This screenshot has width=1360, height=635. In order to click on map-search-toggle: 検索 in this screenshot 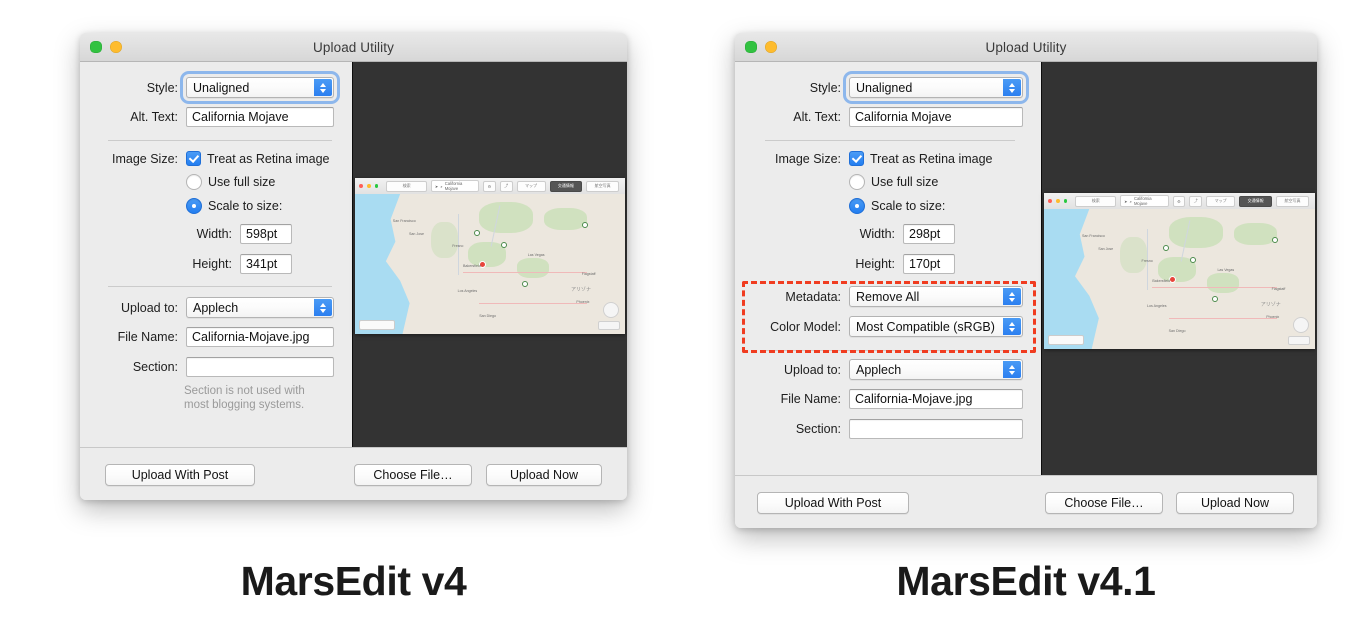, I will do `click(1096, 201)`.